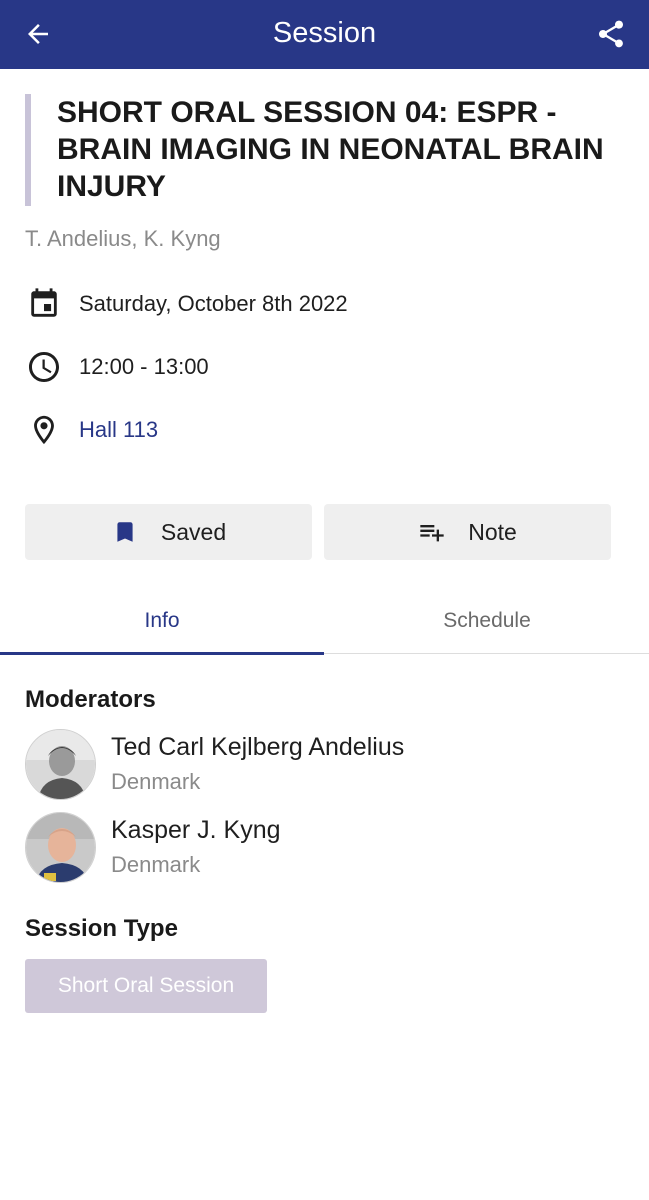  I want to click on tab-info: Info, so click(162, 621).